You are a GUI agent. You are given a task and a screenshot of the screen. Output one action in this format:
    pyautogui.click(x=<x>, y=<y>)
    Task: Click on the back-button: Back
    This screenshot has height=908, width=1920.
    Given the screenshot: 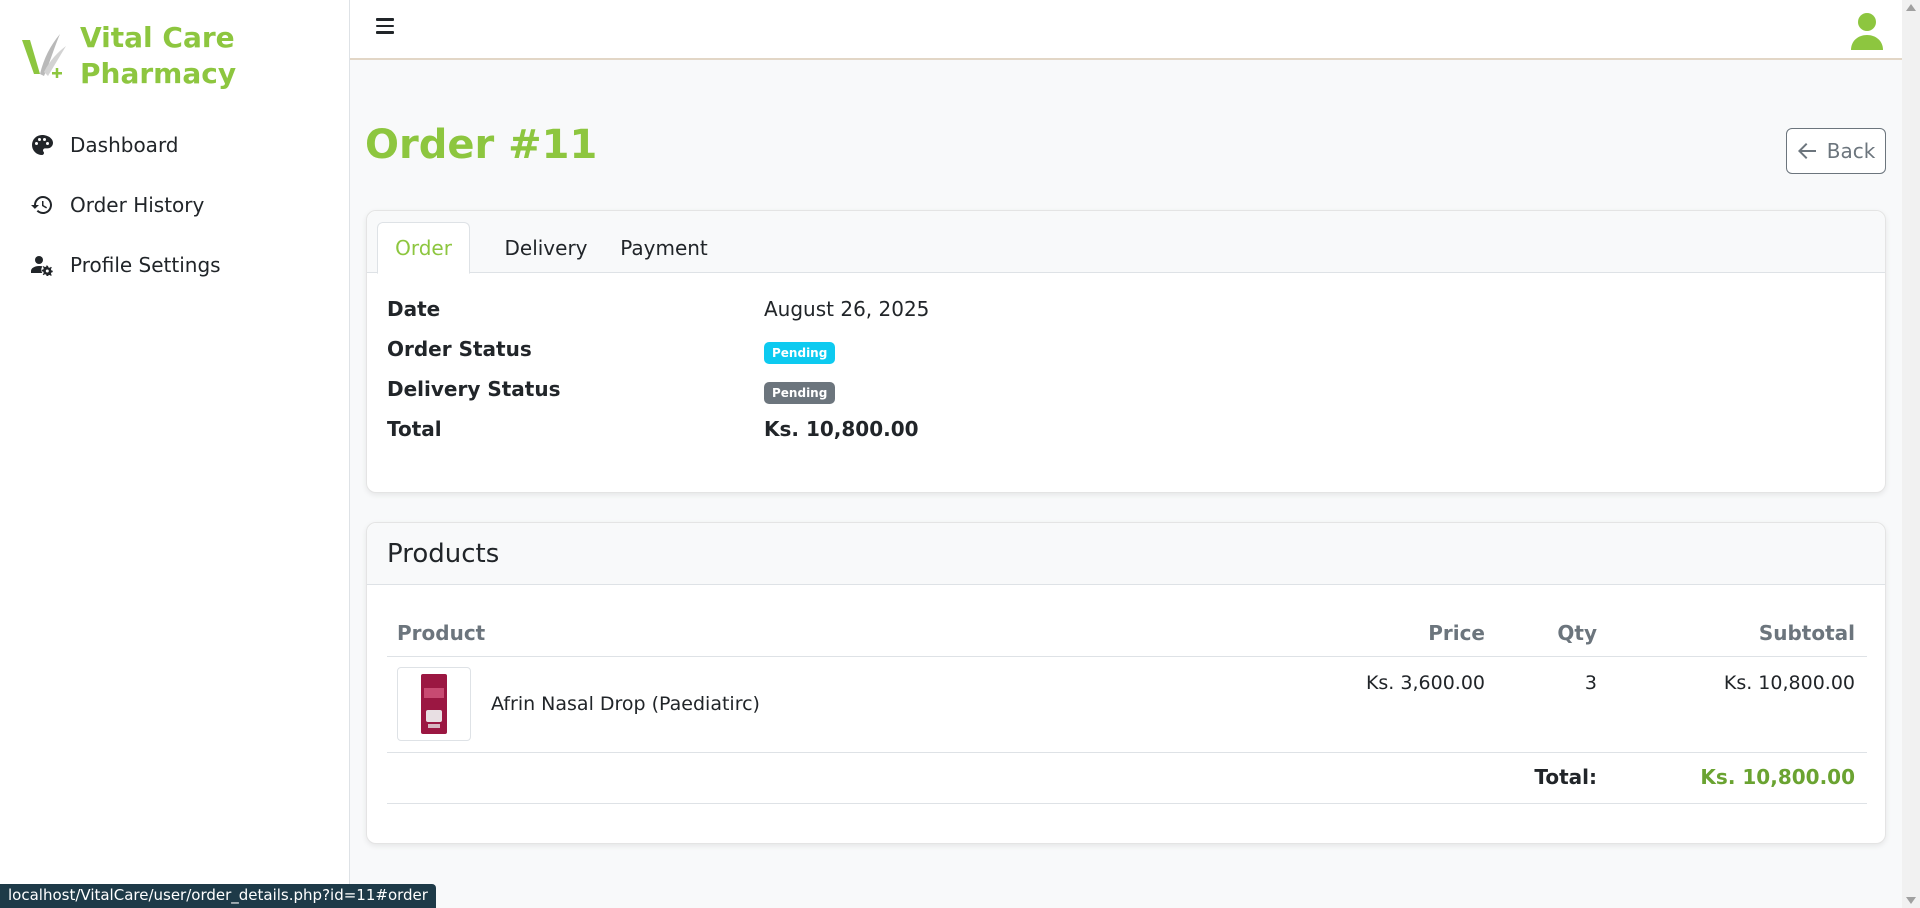 What is the action you would take?
    pyautogui.click(x=1836, y=151)
    